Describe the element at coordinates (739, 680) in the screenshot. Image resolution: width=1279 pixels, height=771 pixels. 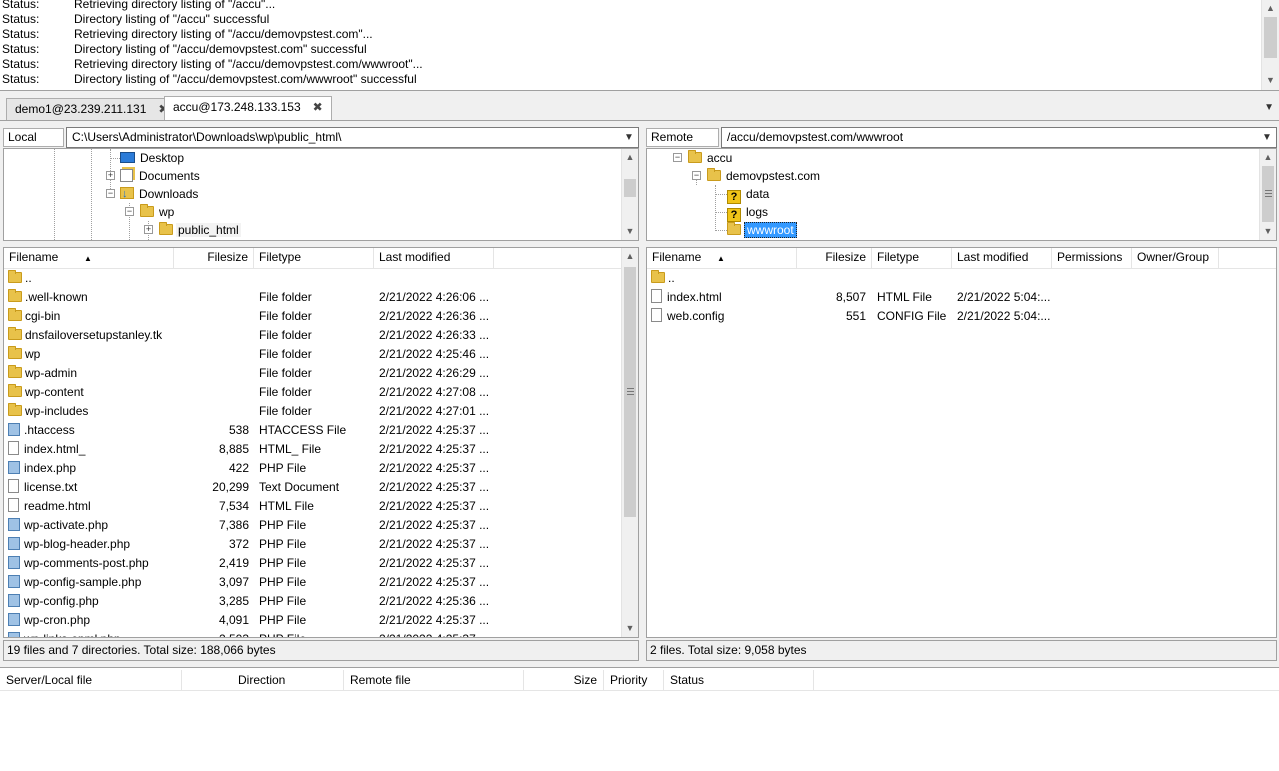
I see `column-header-status: Status` at that location.